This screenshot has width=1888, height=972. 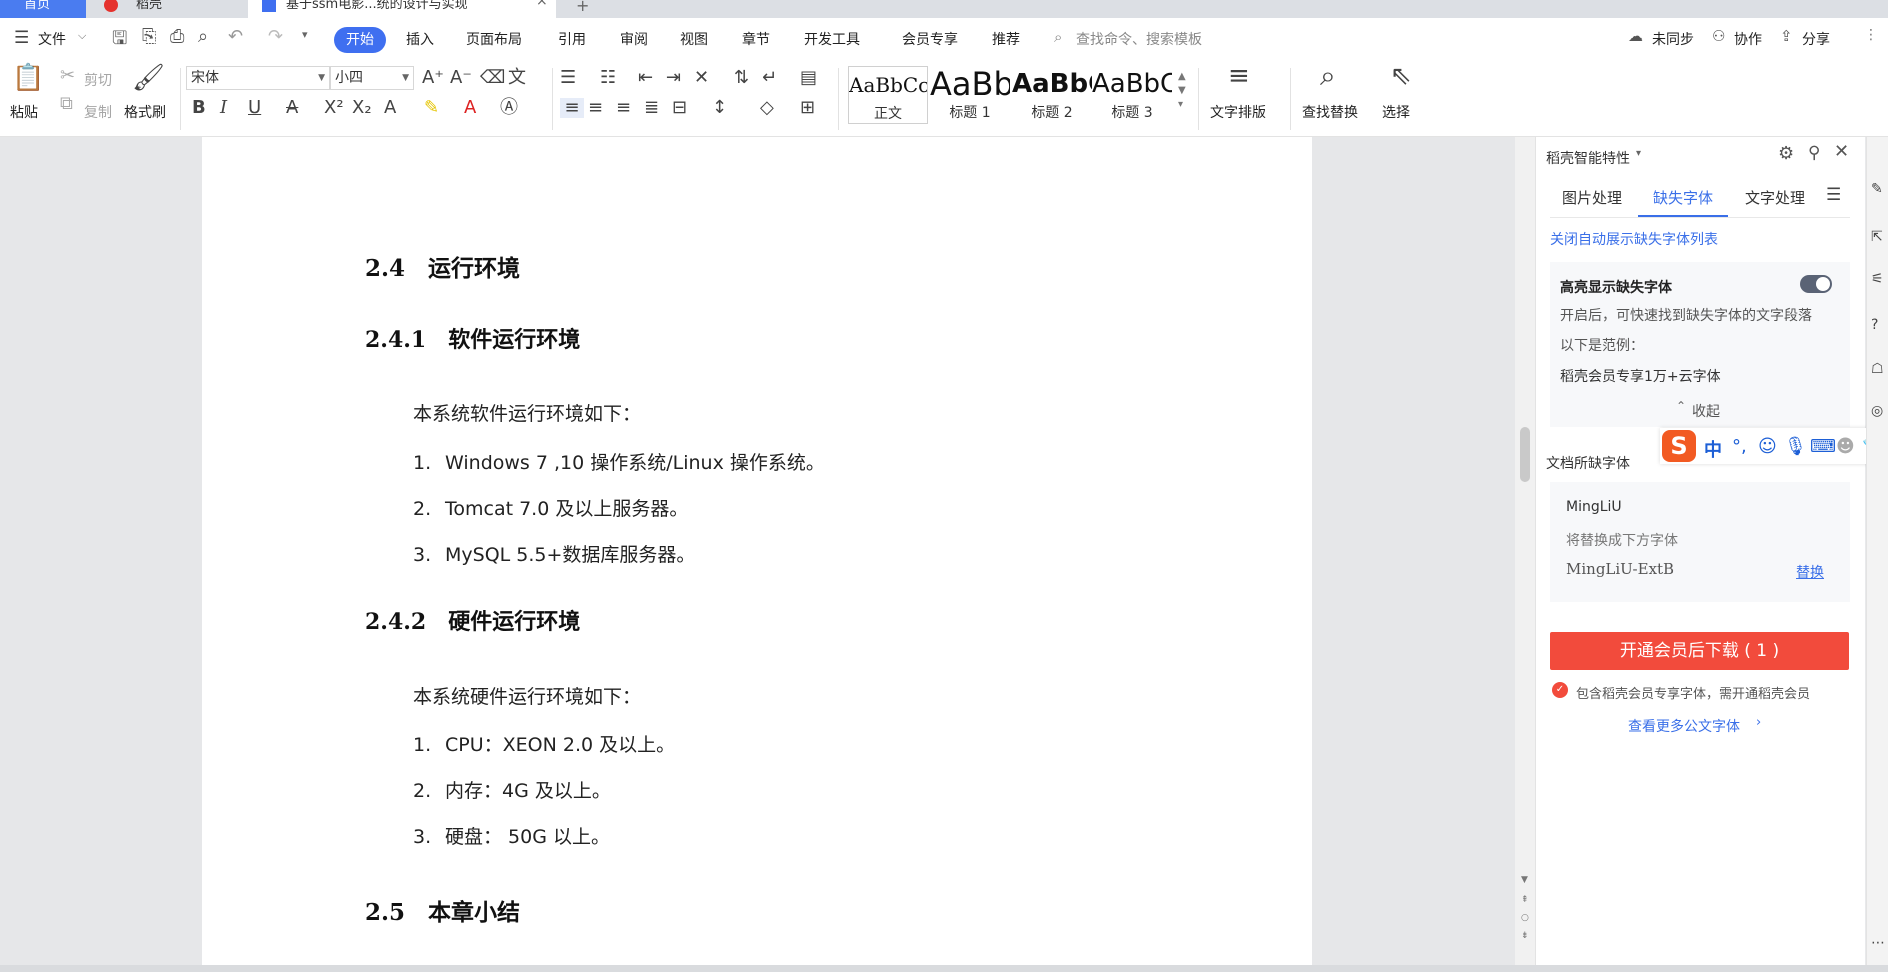 I want to click on emoji-icon: ☺, so click(x=1767, y=446).